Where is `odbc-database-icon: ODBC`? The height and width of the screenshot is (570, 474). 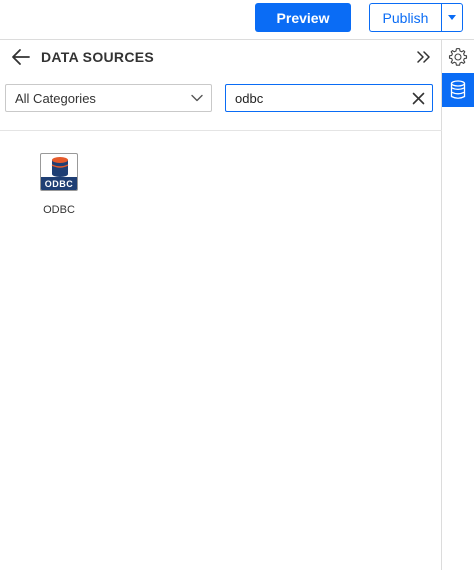
odbc-database-icon: ODBC is located at coordinates (59, 172).